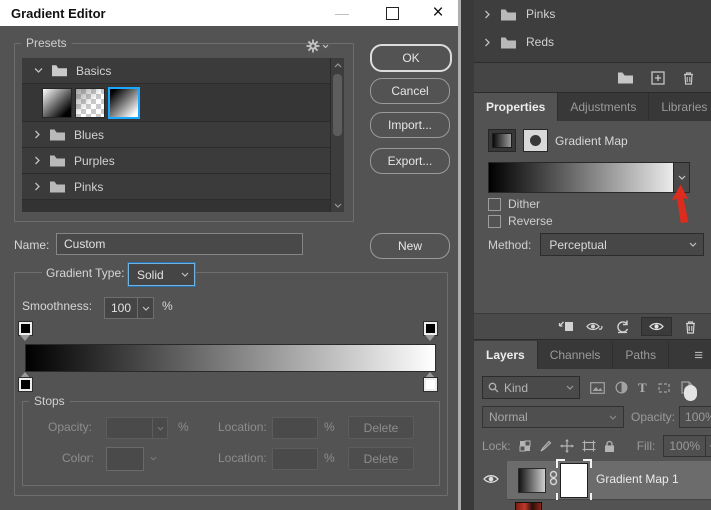  Describe the element at coordinates (622, 327) in the screenshot. I see `reset-icon` at that location.